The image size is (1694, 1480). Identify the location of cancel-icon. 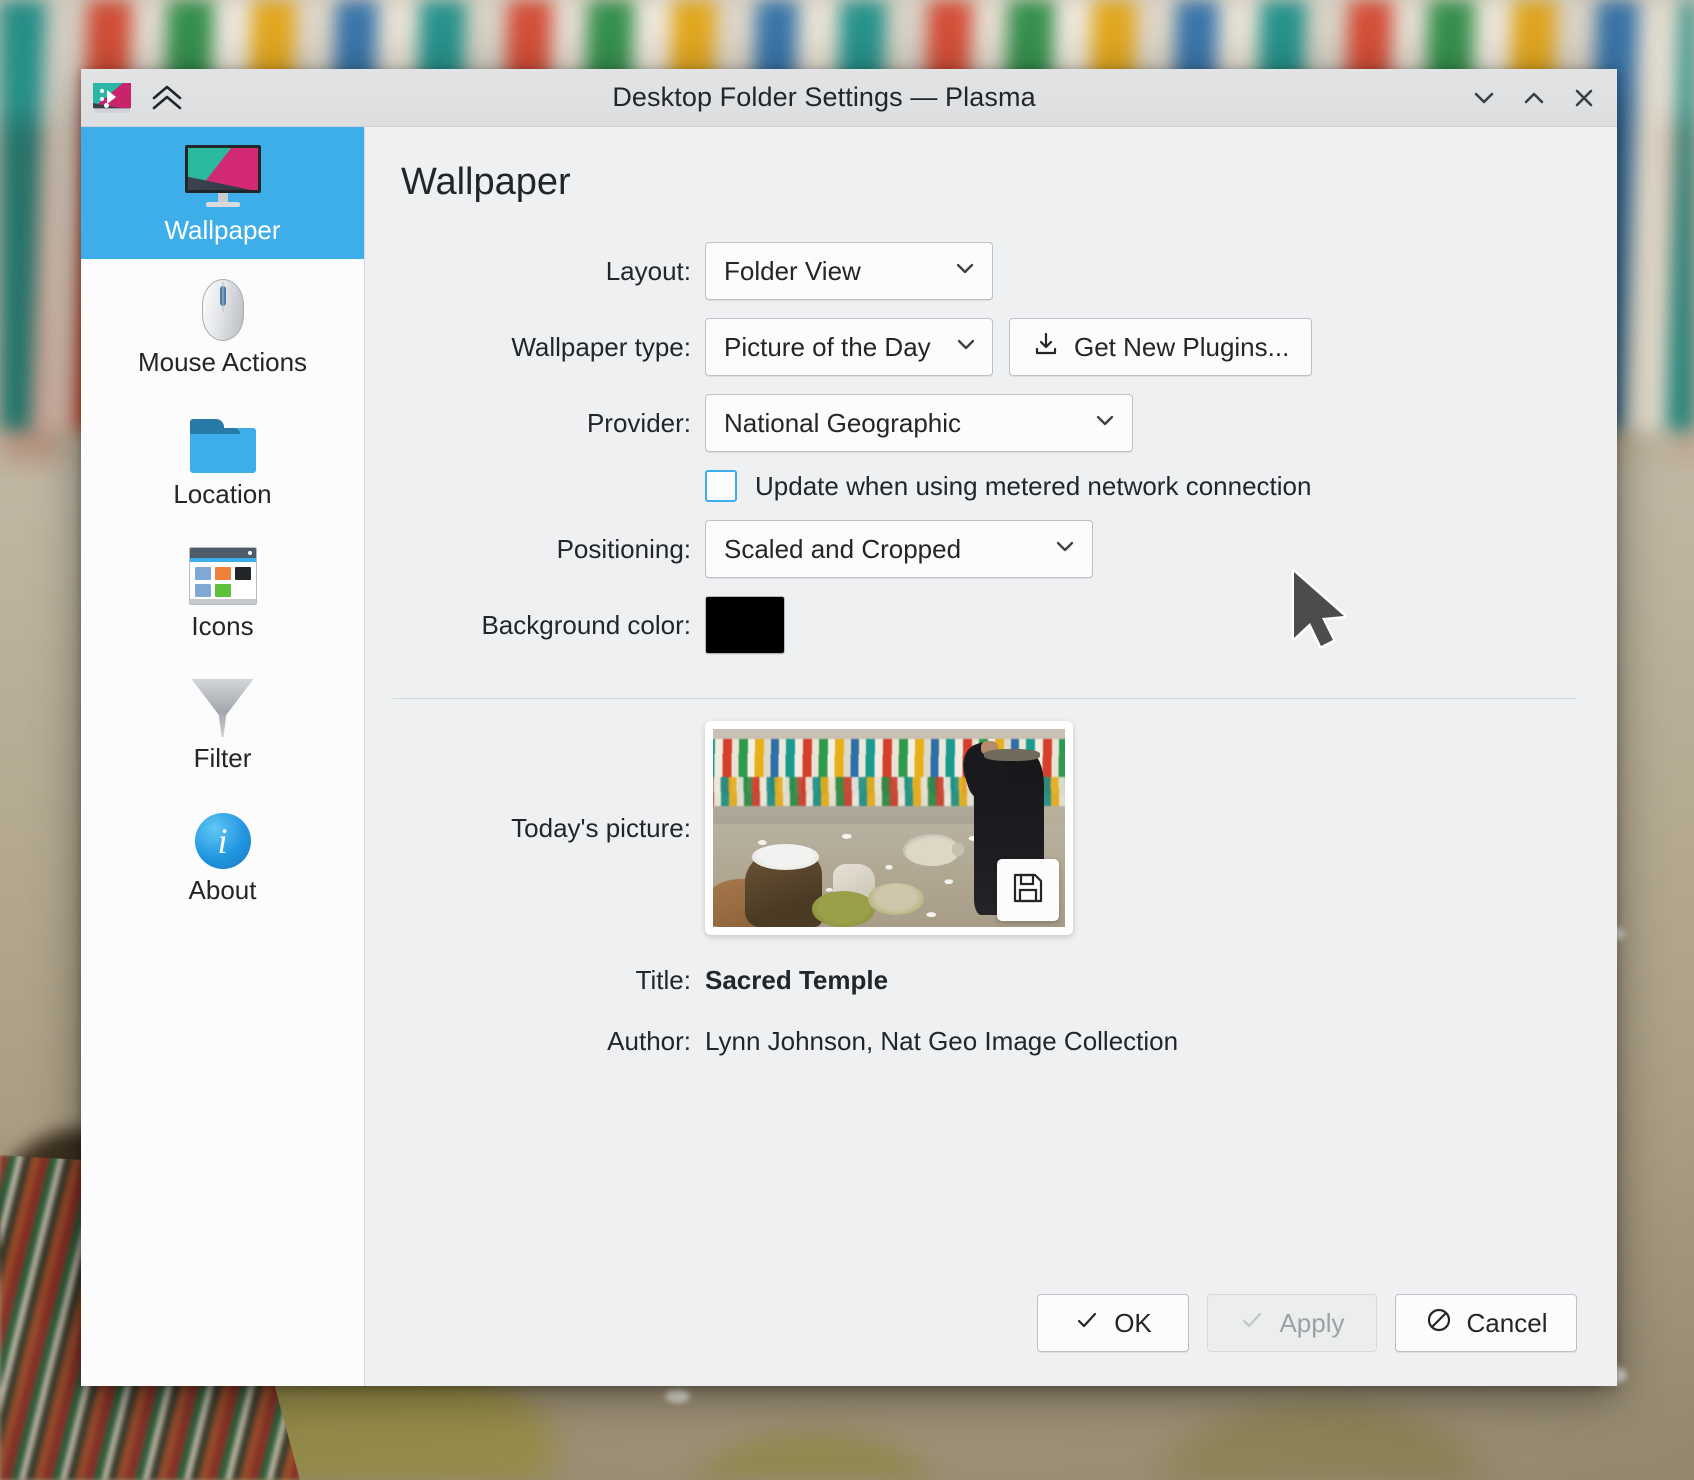
(1439, 1323).